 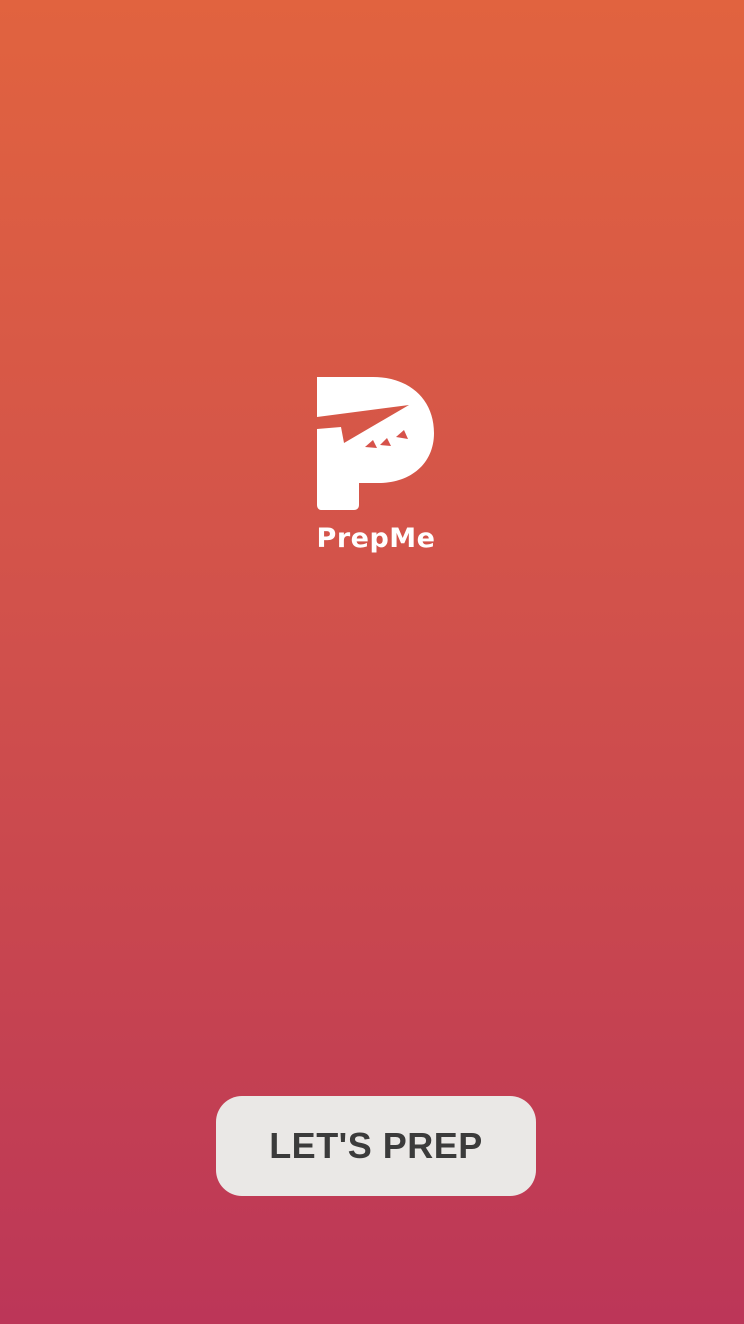 I want to click on app-title: PrepMe, so click(x=376, y=538).